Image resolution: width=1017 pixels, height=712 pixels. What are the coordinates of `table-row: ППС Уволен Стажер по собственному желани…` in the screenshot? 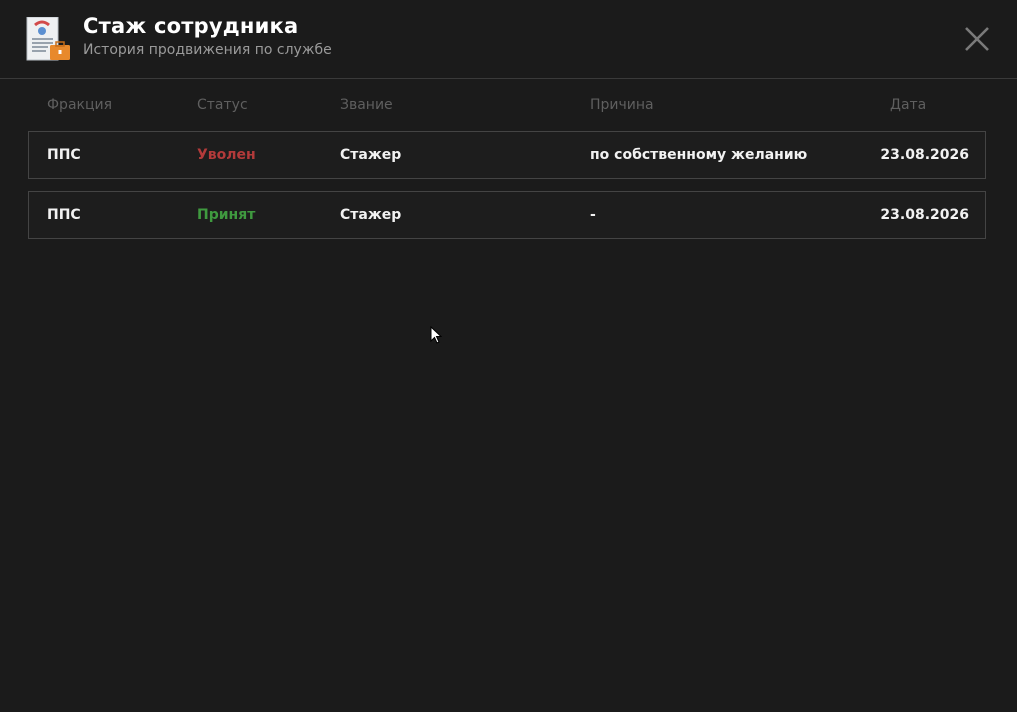 It's located at (507, 155).